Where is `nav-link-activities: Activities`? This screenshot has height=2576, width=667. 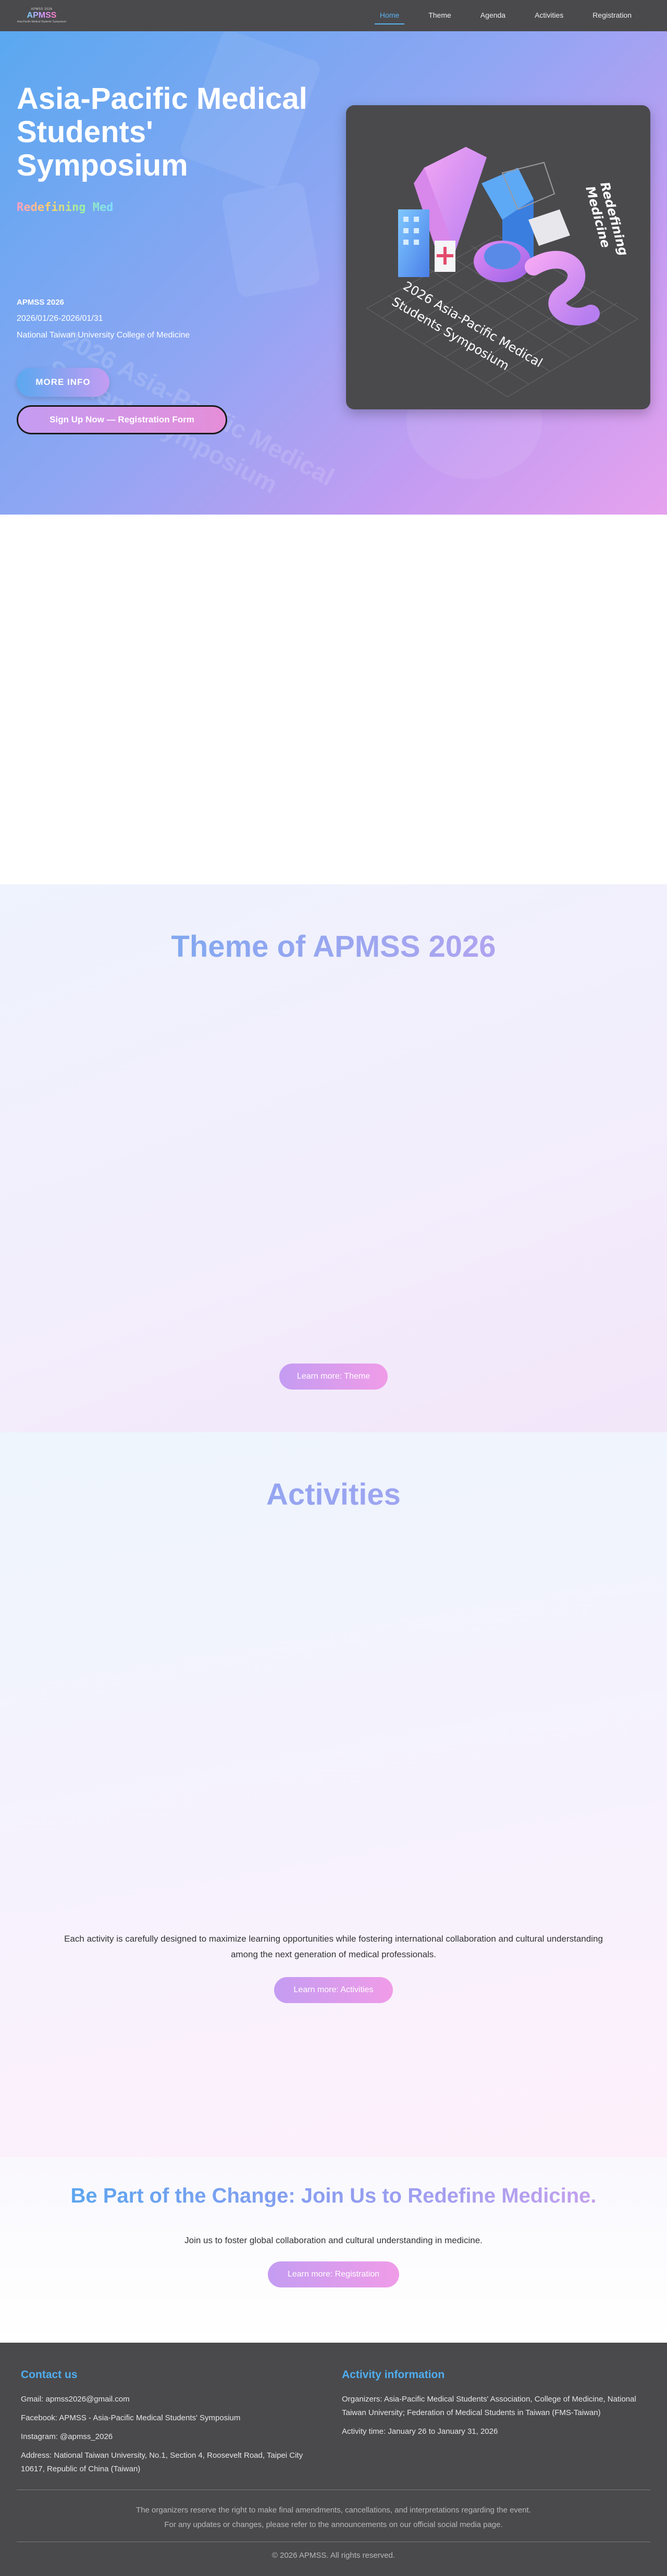 nav-link-activities: Activities is located at coordinates (549, 15).